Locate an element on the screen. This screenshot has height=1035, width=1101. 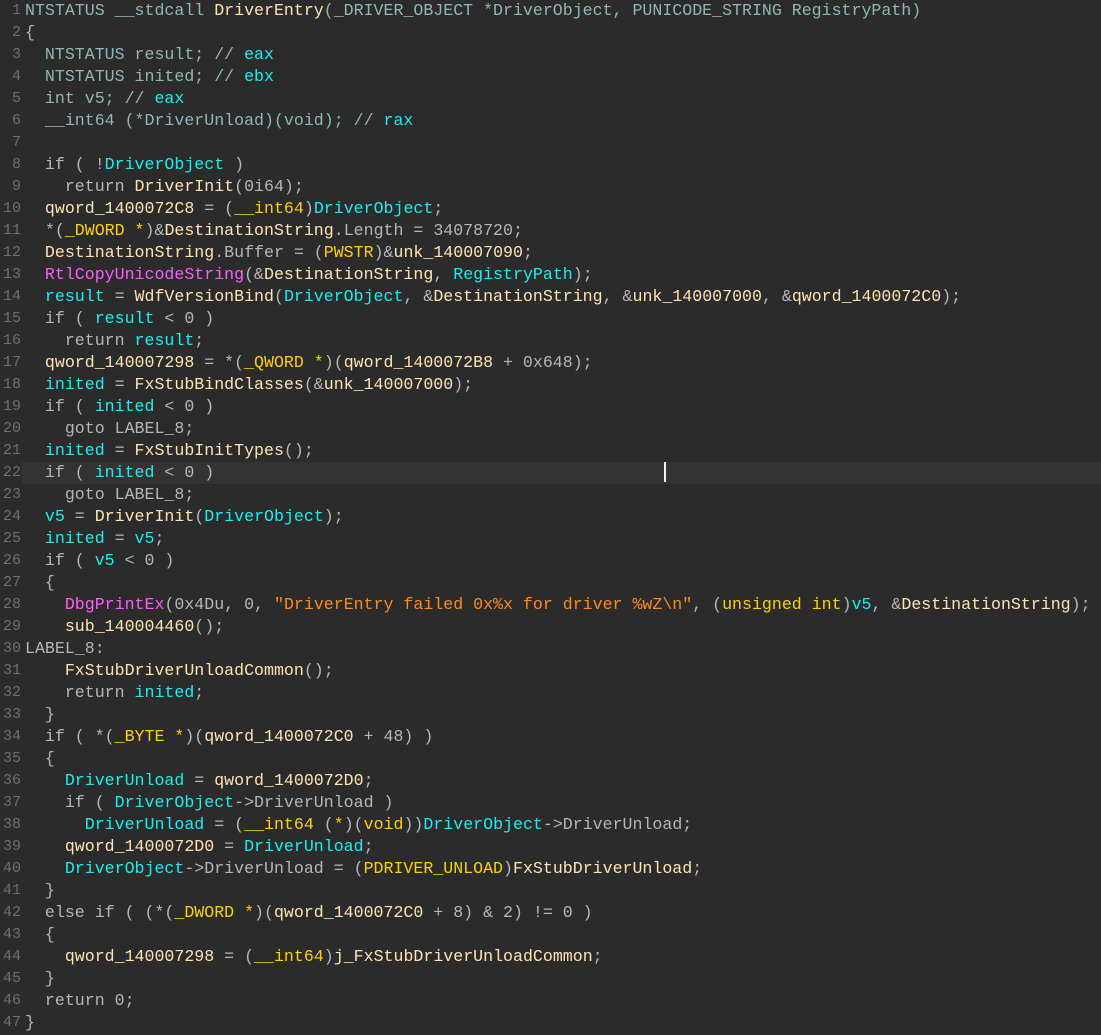
code-token: __int64 (*DriverUnload)(void); // is located at coordinates (204, 120).